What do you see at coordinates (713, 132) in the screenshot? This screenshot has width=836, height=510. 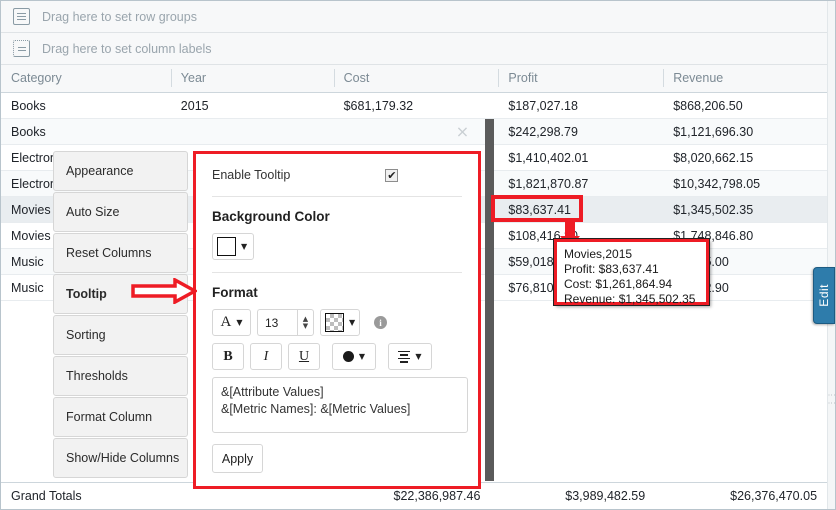 I see `cell-revenue: $1,121,696.30` at bounding box center [713, 132].